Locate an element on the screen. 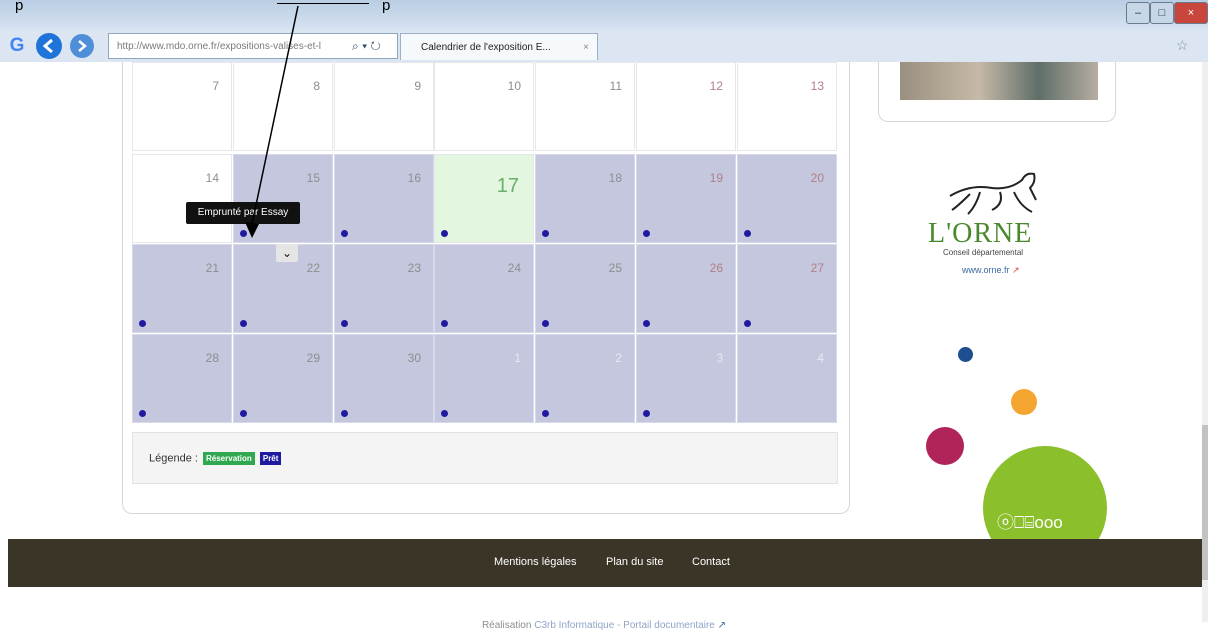  calendar-day-cell: 17 is located at coordinates (484, 198).